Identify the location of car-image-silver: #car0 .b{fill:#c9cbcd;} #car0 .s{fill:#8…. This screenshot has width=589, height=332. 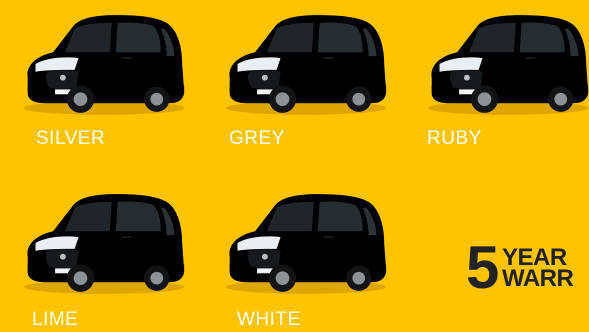
(102, 63).